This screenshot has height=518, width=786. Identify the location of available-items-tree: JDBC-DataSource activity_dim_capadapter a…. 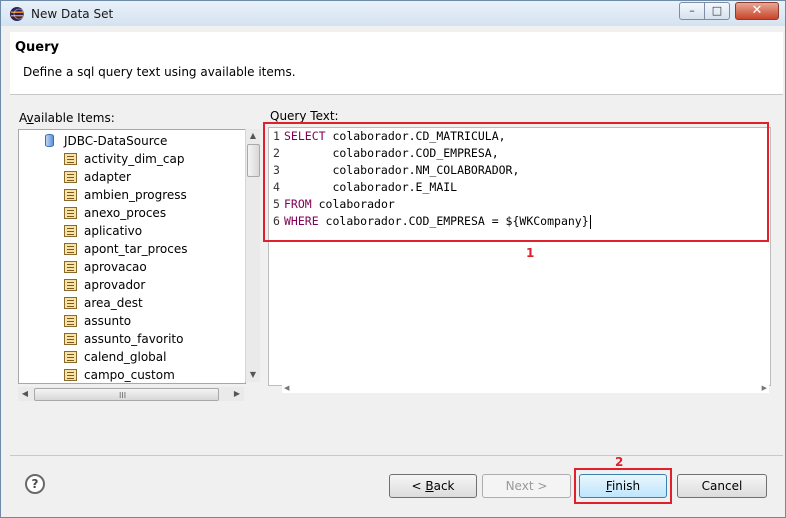
(132, 256).